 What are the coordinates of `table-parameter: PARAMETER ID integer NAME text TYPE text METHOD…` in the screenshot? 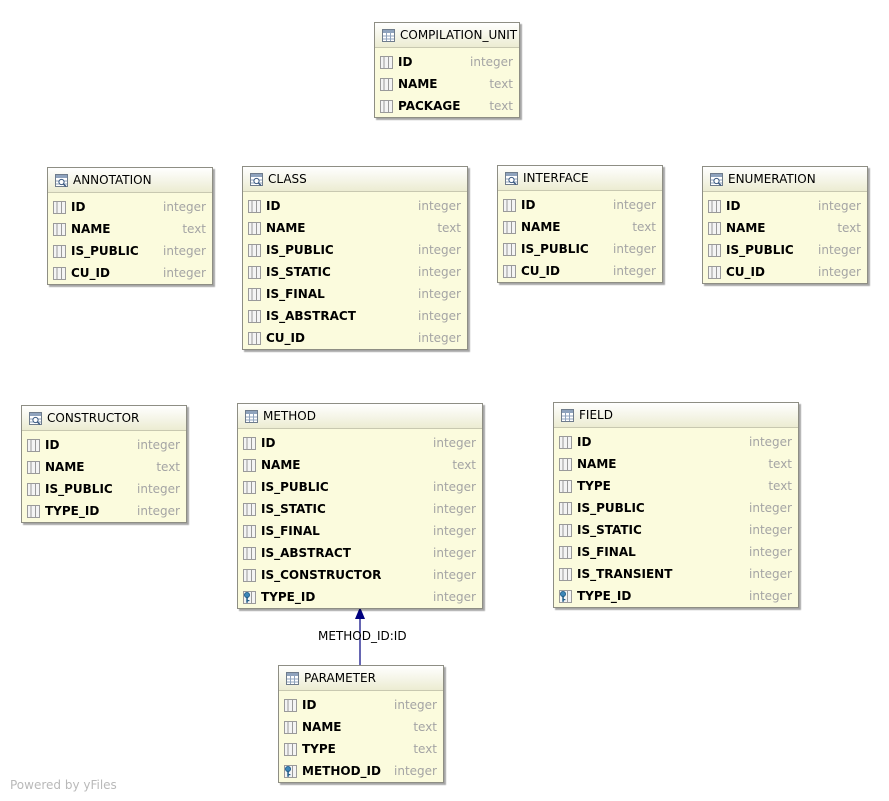 It's located at (361, 724).